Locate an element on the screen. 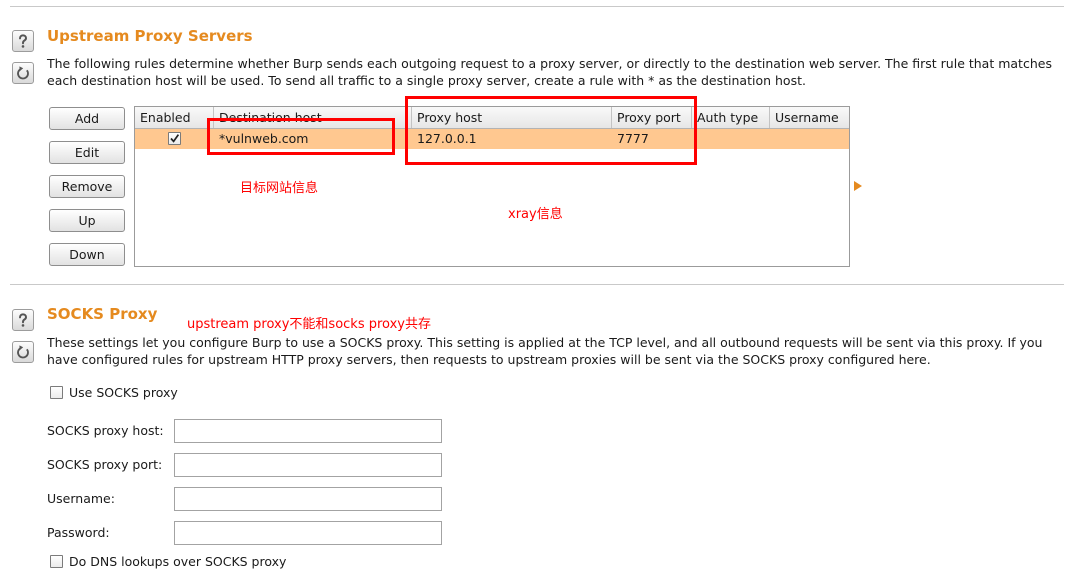 The width and height of the screenshot is (1069, 579). socks-section-title: SOCKS Proxy is located at coordinates (102, 314).